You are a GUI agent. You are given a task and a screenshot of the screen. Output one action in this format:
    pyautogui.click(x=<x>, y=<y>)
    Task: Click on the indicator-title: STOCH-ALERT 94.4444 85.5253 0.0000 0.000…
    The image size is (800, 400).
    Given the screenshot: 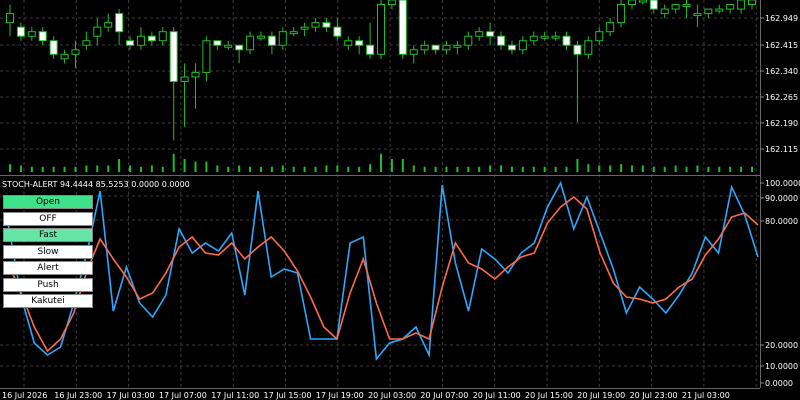 What is the action you would take?
    pyautogui.click(x=96, y=184)
    